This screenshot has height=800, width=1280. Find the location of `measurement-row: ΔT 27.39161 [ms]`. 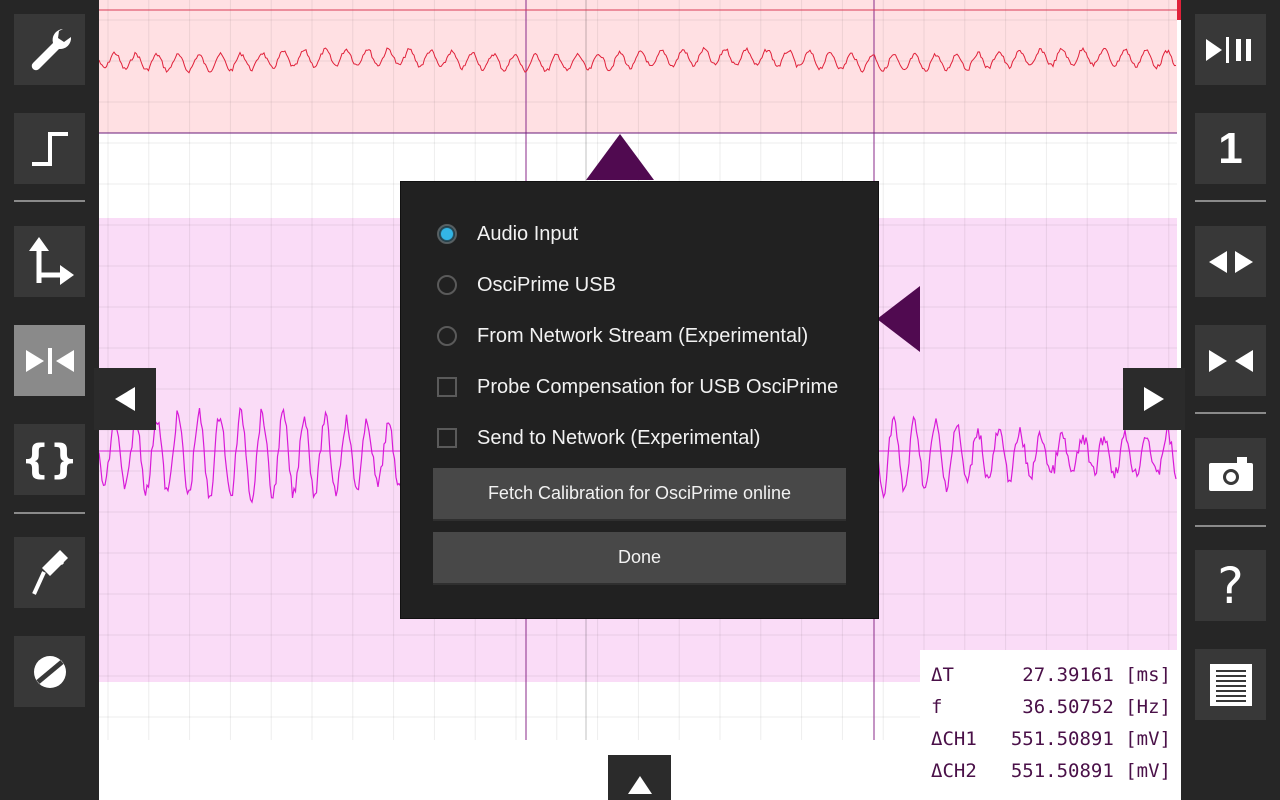

measurement-row: ΔT 27.39161 [ms] is located at coordinates (1051, 676).